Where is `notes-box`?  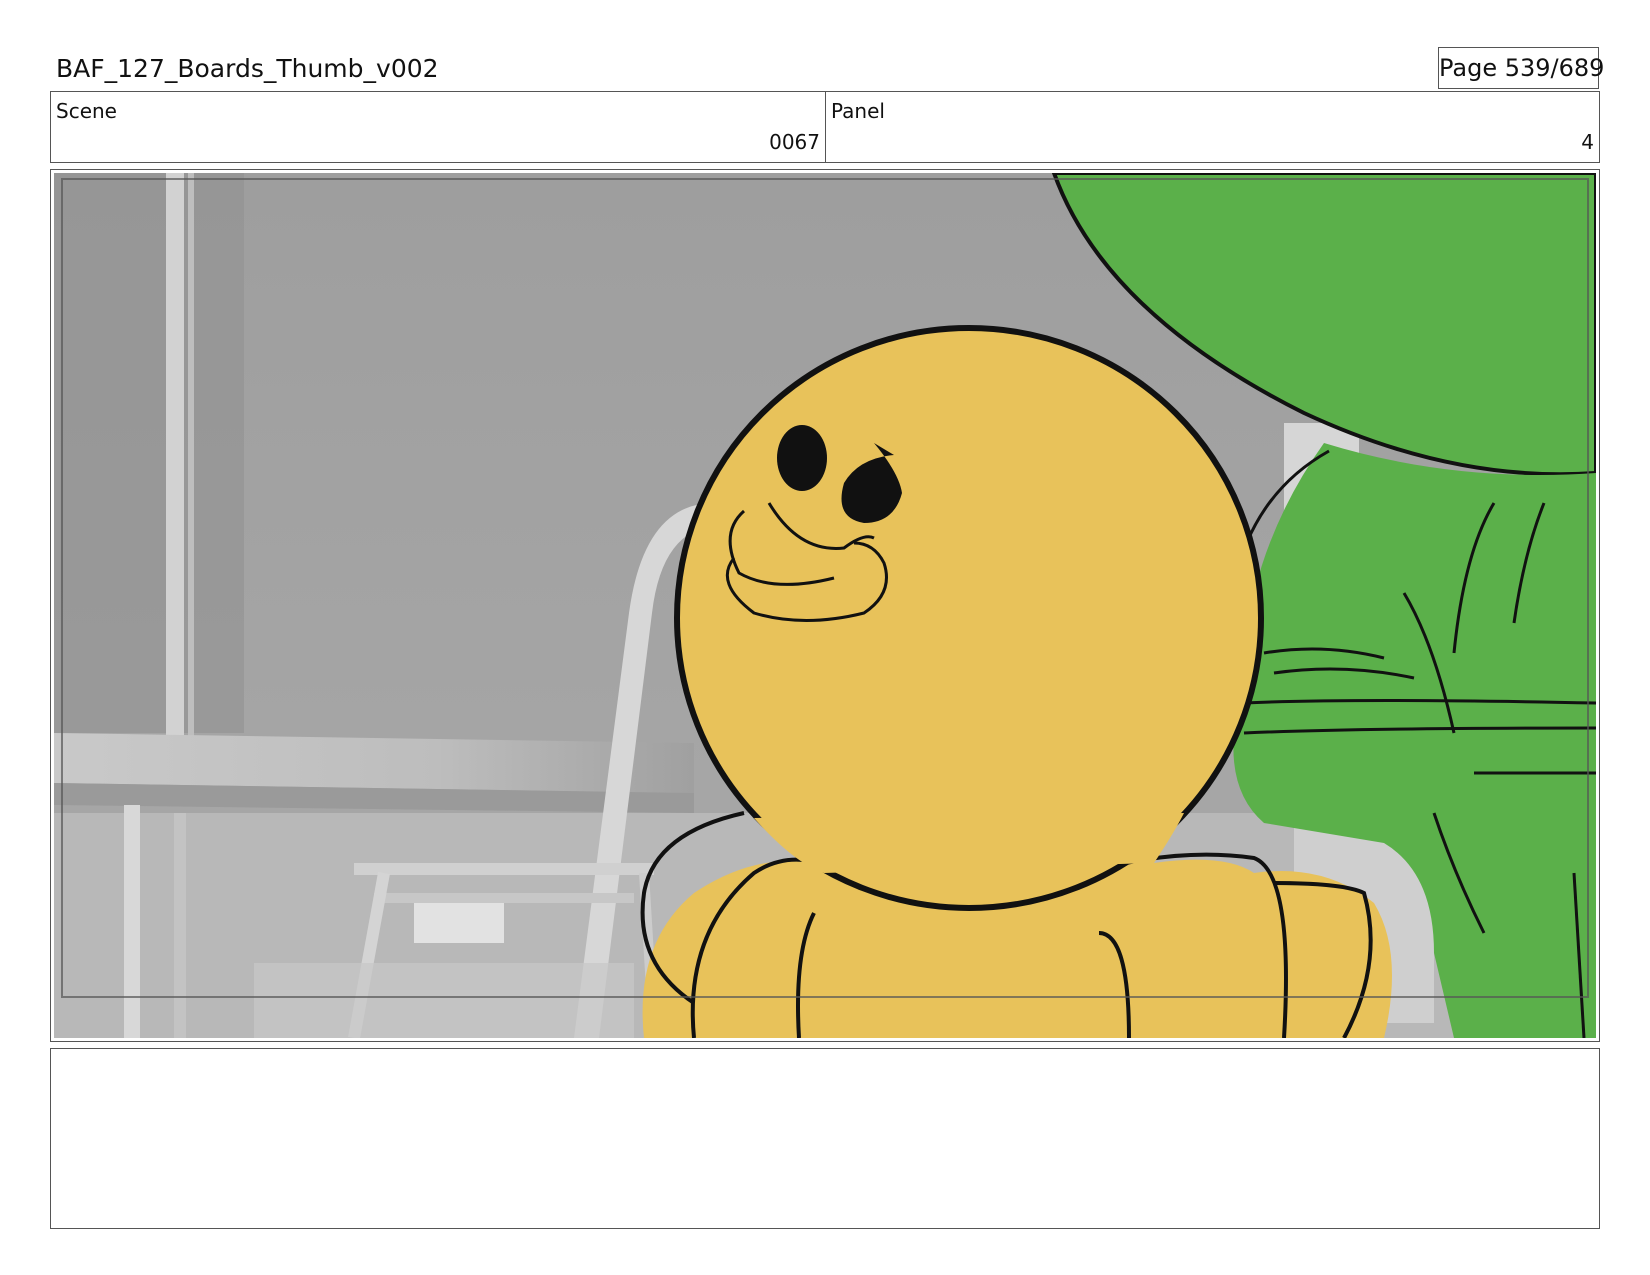
notes-box is located at coordinates (825, 1138).